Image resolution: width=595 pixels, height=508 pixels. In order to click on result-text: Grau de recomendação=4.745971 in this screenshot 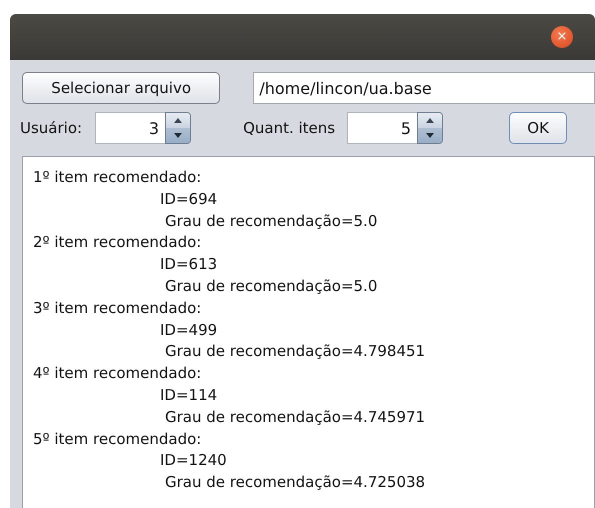, I will do `click(295, 417)`.